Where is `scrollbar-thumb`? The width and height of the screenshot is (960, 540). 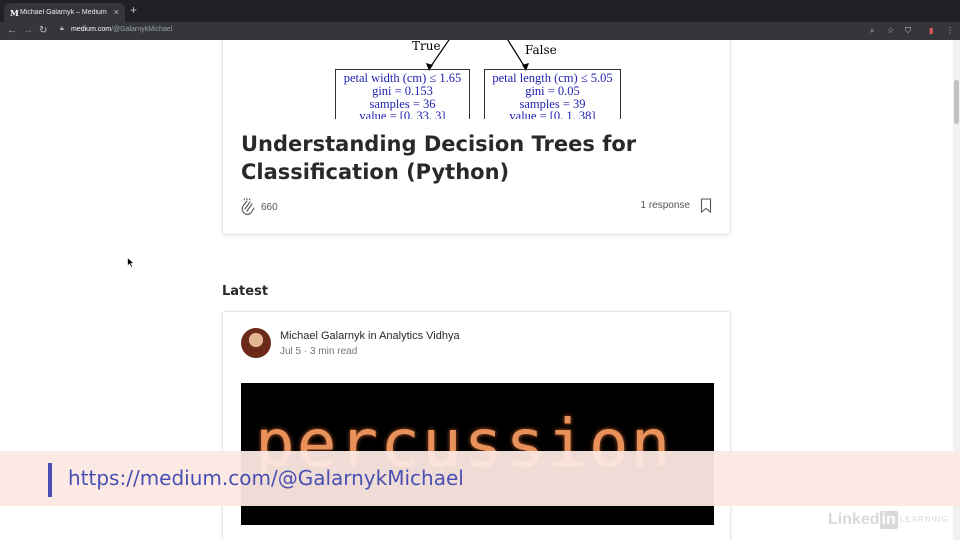
scrollbar-thumb is located at coordinates (956, 102).